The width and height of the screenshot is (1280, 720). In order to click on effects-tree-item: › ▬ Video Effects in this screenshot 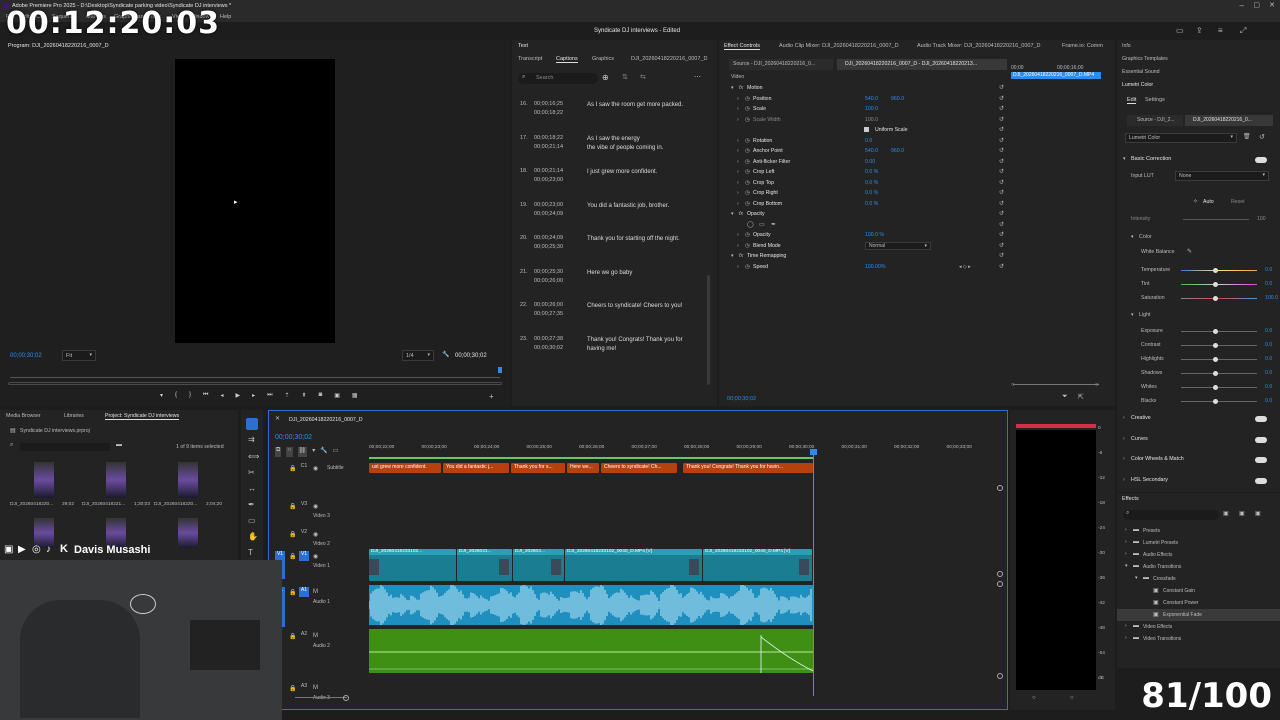, I will do `click(1198, 627)`.